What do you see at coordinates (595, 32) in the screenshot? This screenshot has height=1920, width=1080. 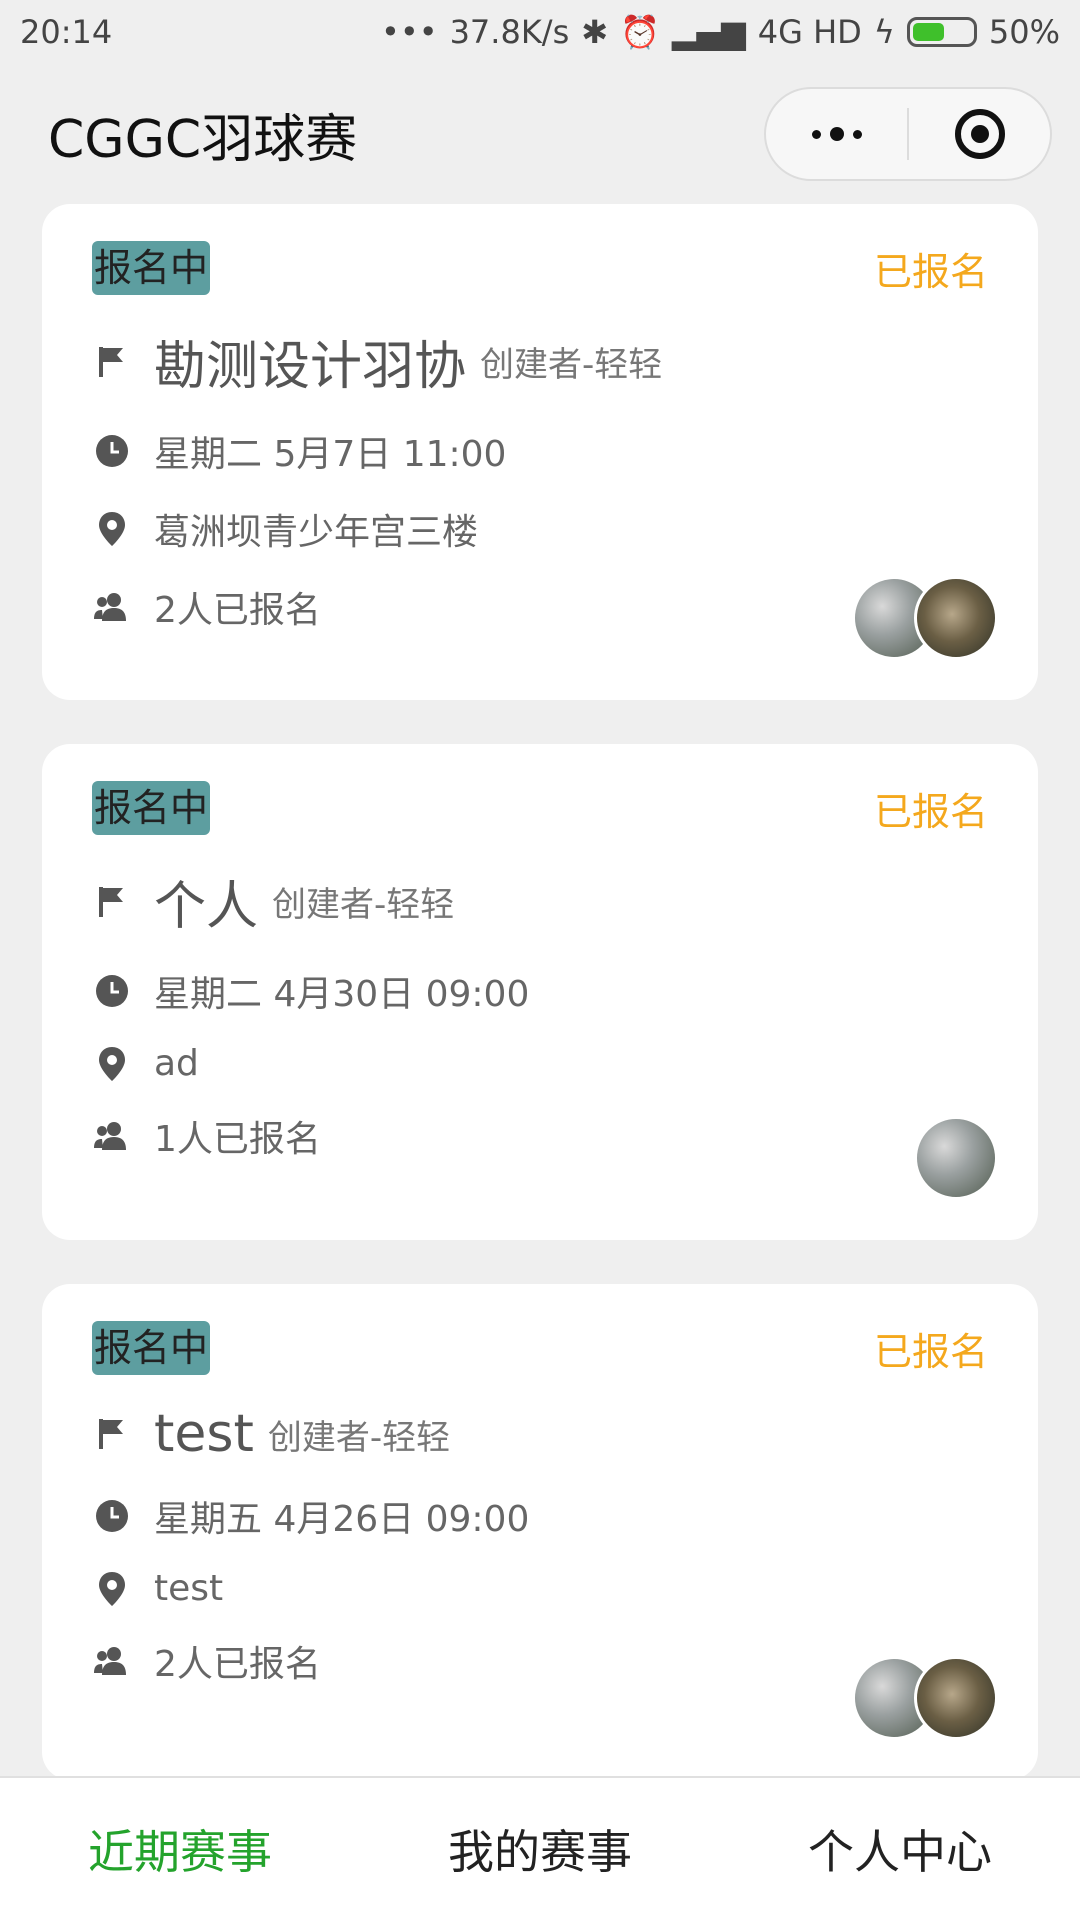 I see `bluetooth-icon: ✱` at bounding box center [595, 32].